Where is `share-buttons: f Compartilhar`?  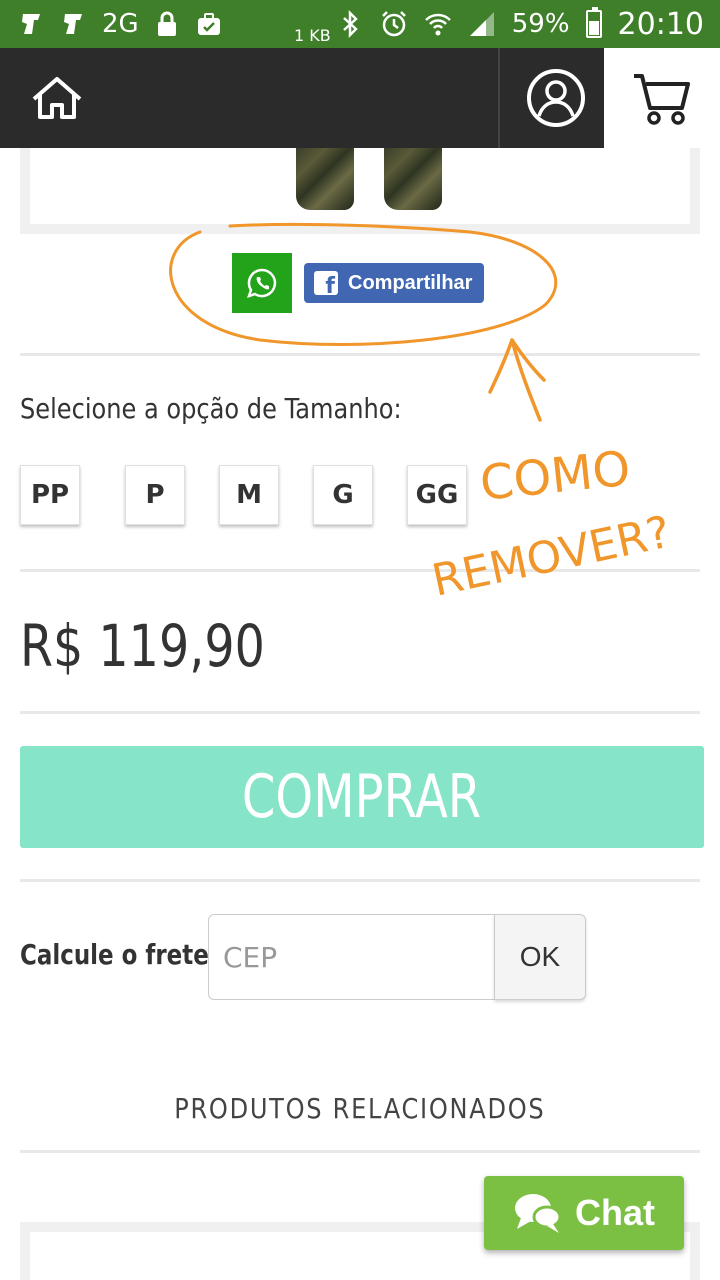 share-buttons: f Compartilhar is located at coordinates (358, 283).